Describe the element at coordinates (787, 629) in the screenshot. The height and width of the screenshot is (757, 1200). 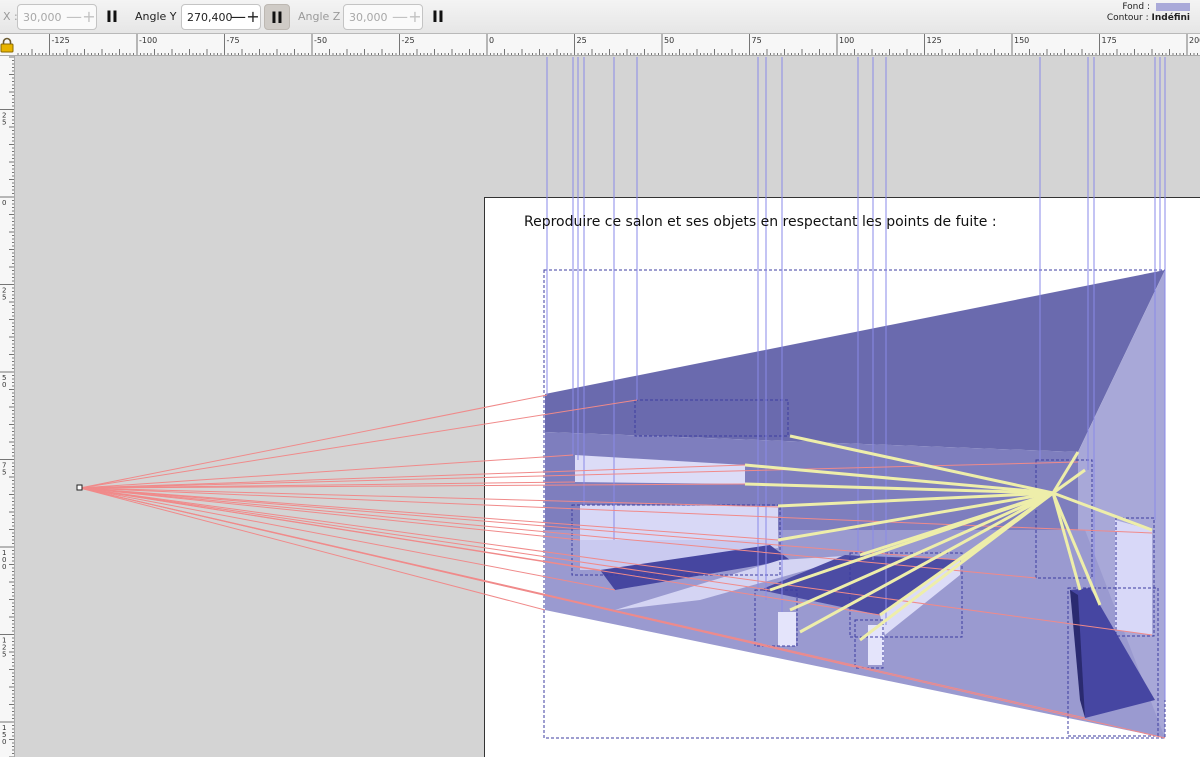
I see `table-leg-left` at that location.